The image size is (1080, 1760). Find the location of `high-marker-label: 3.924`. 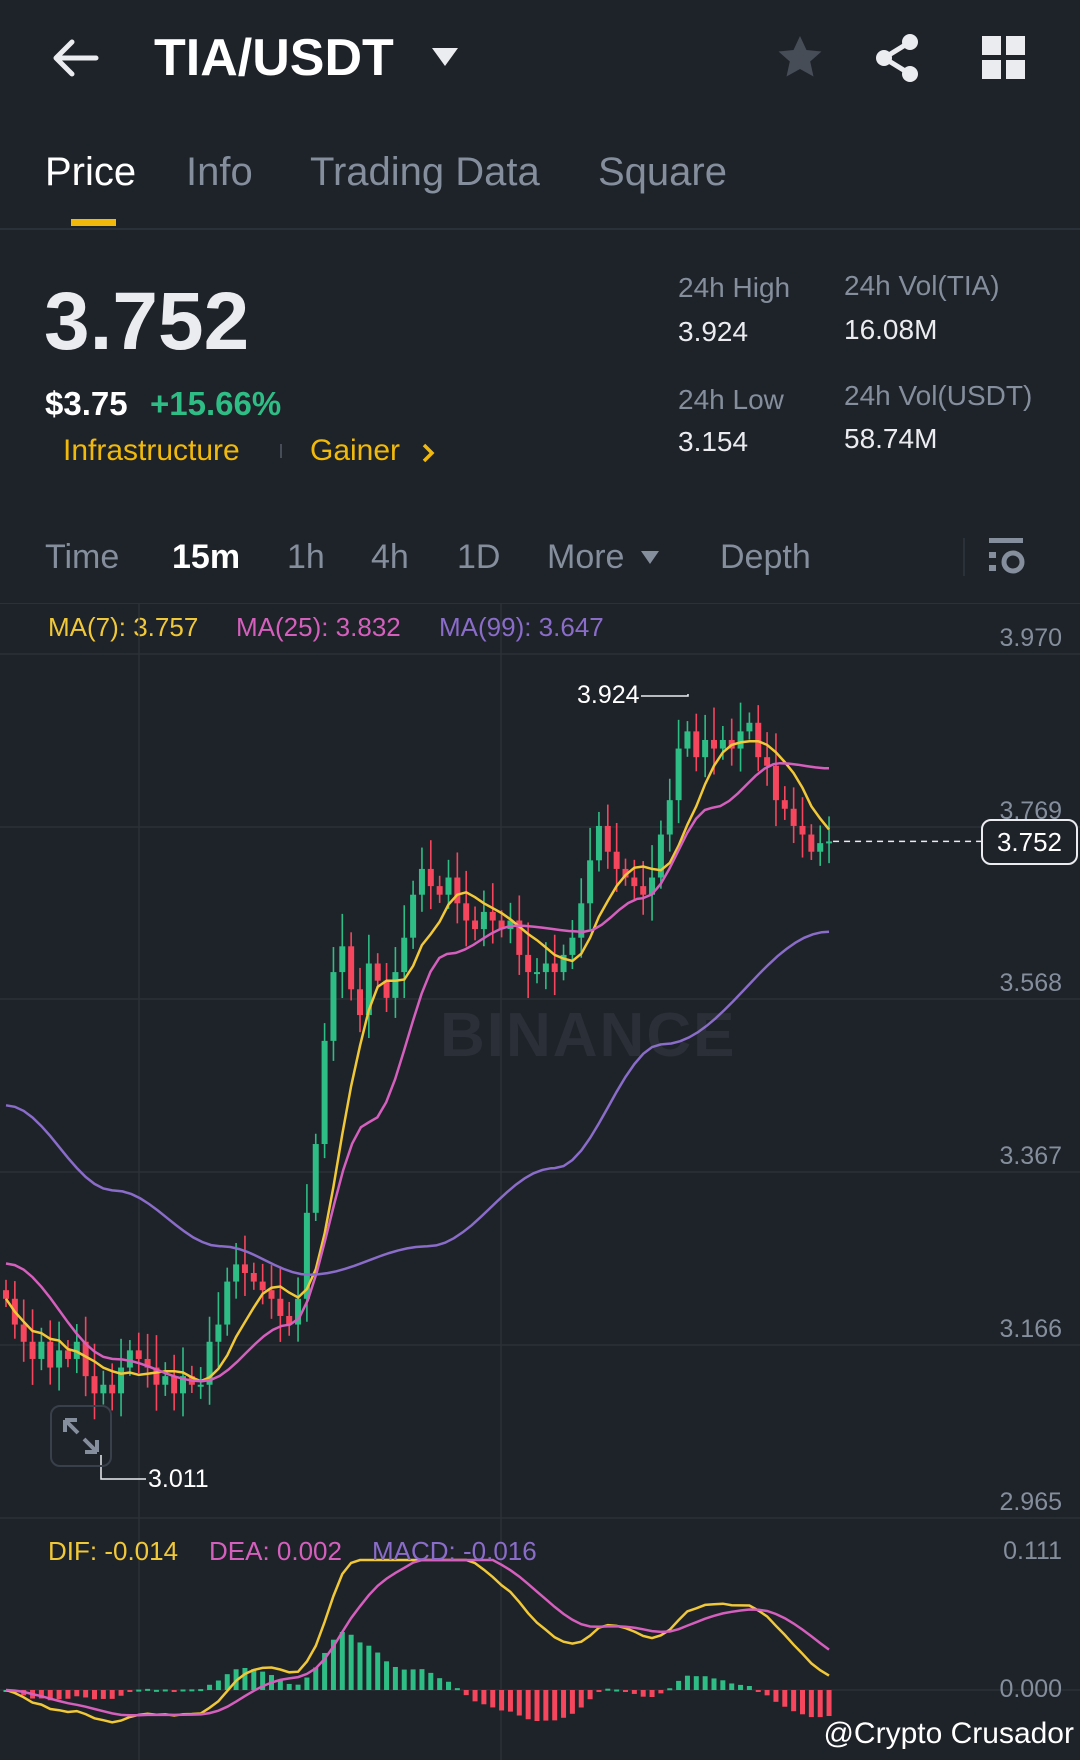

high-marker-label: 3.924 is located at coordinates (608, 695).